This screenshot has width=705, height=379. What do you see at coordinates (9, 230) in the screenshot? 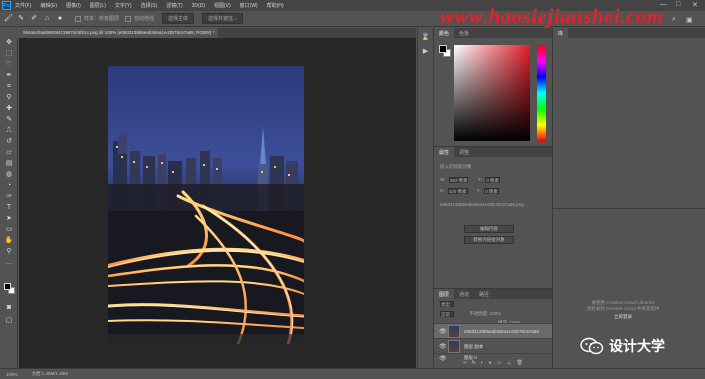
I see `shape-tool-icon: ▭` at bounding box center [9, 230].